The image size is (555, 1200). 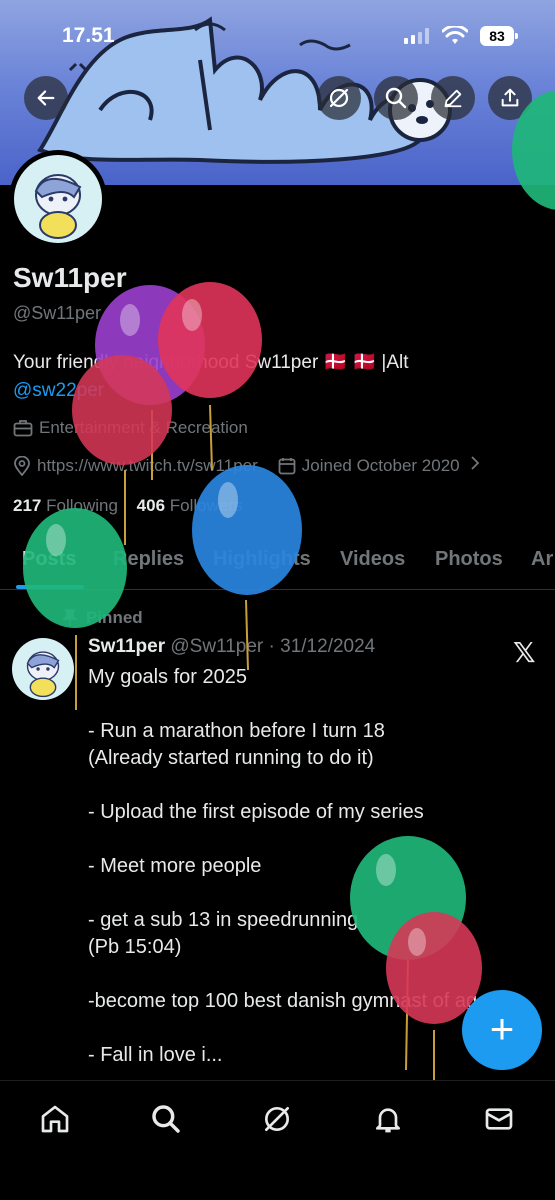 I want to click on wifi-icon, so click(x=455, y=35).